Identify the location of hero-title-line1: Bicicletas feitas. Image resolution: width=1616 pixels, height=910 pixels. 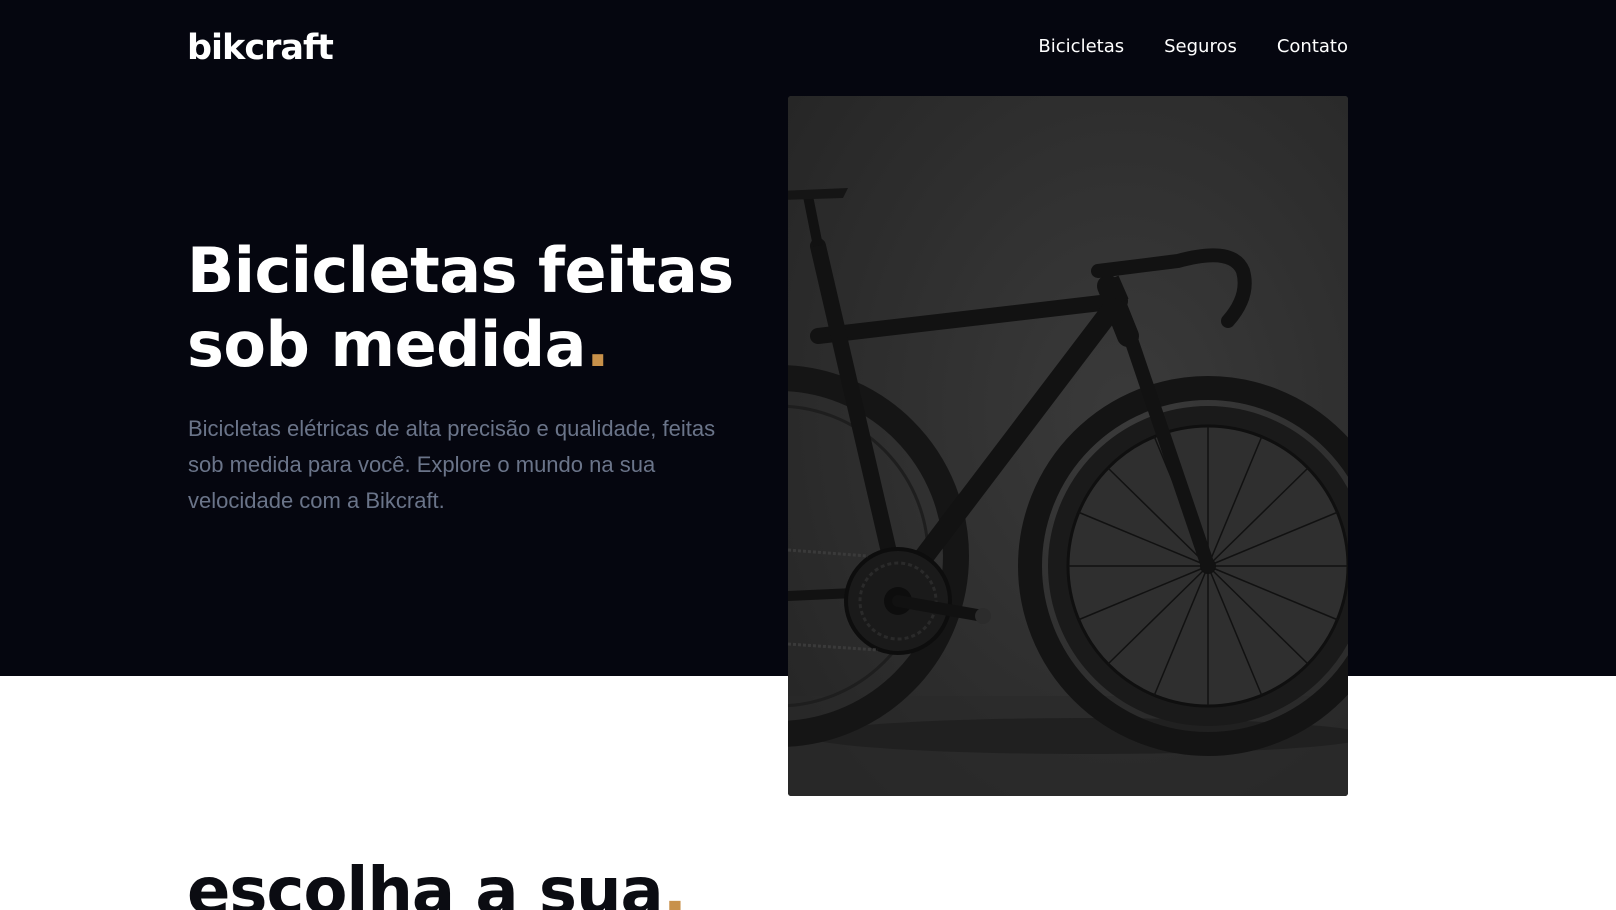
(460, 270).